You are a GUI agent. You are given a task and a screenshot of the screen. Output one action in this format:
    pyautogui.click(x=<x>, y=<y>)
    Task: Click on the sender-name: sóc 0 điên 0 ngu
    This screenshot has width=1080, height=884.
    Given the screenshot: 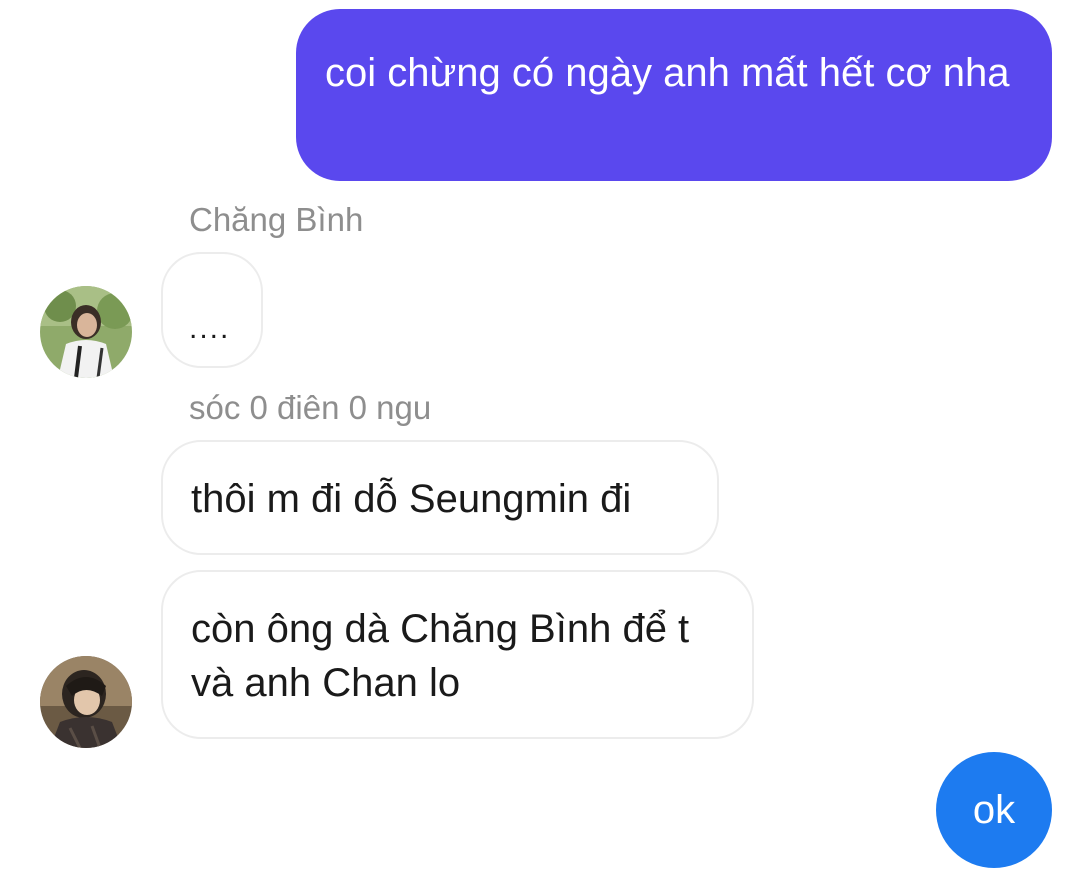 What is the action you would take?
    pyautogui.click(x=310, y=407)
    